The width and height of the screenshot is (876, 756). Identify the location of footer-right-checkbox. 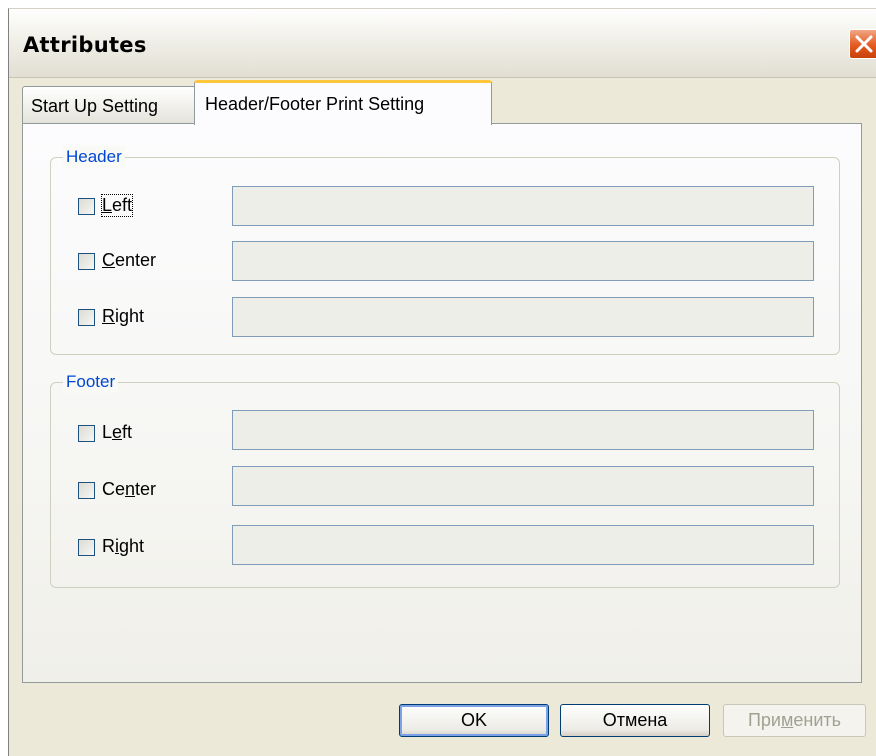
(86, 547).